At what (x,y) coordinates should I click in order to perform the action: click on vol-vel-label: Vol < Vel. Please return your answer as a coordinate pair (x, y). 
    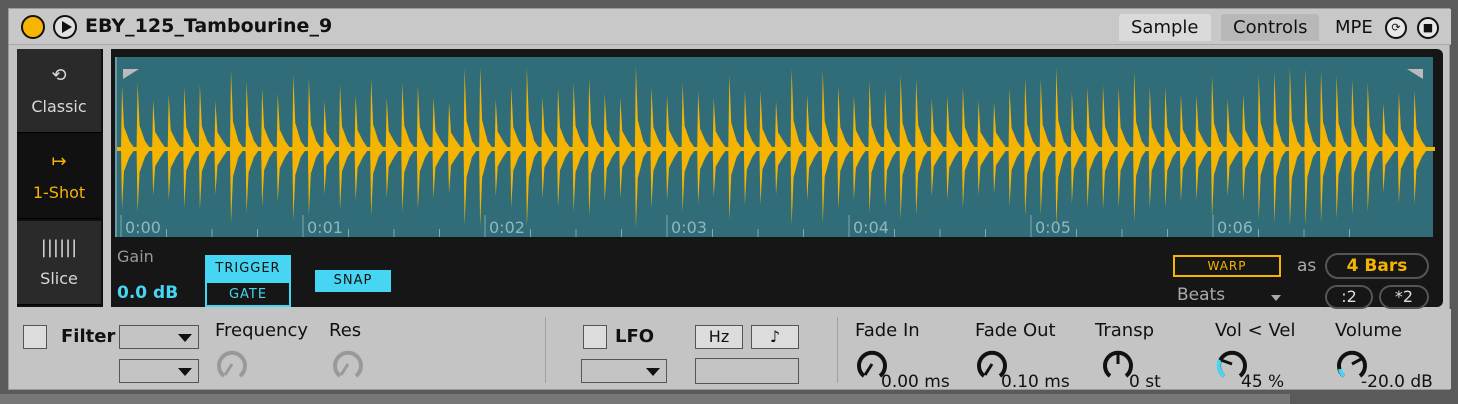
    Looking at the image, I should click on (1255, 330).